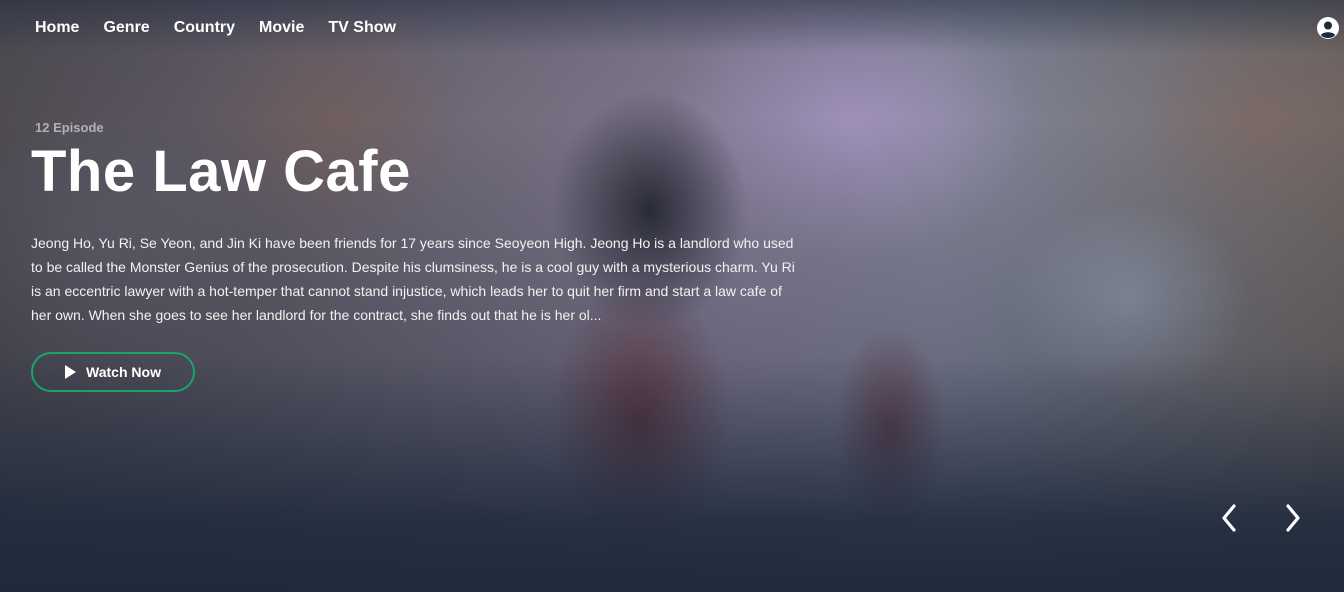 This screenshot has height=592, width=1344. Describe the element at coordinates (126, 28) in the screenshot. I see `nav-item-genre: Genre` at that location.